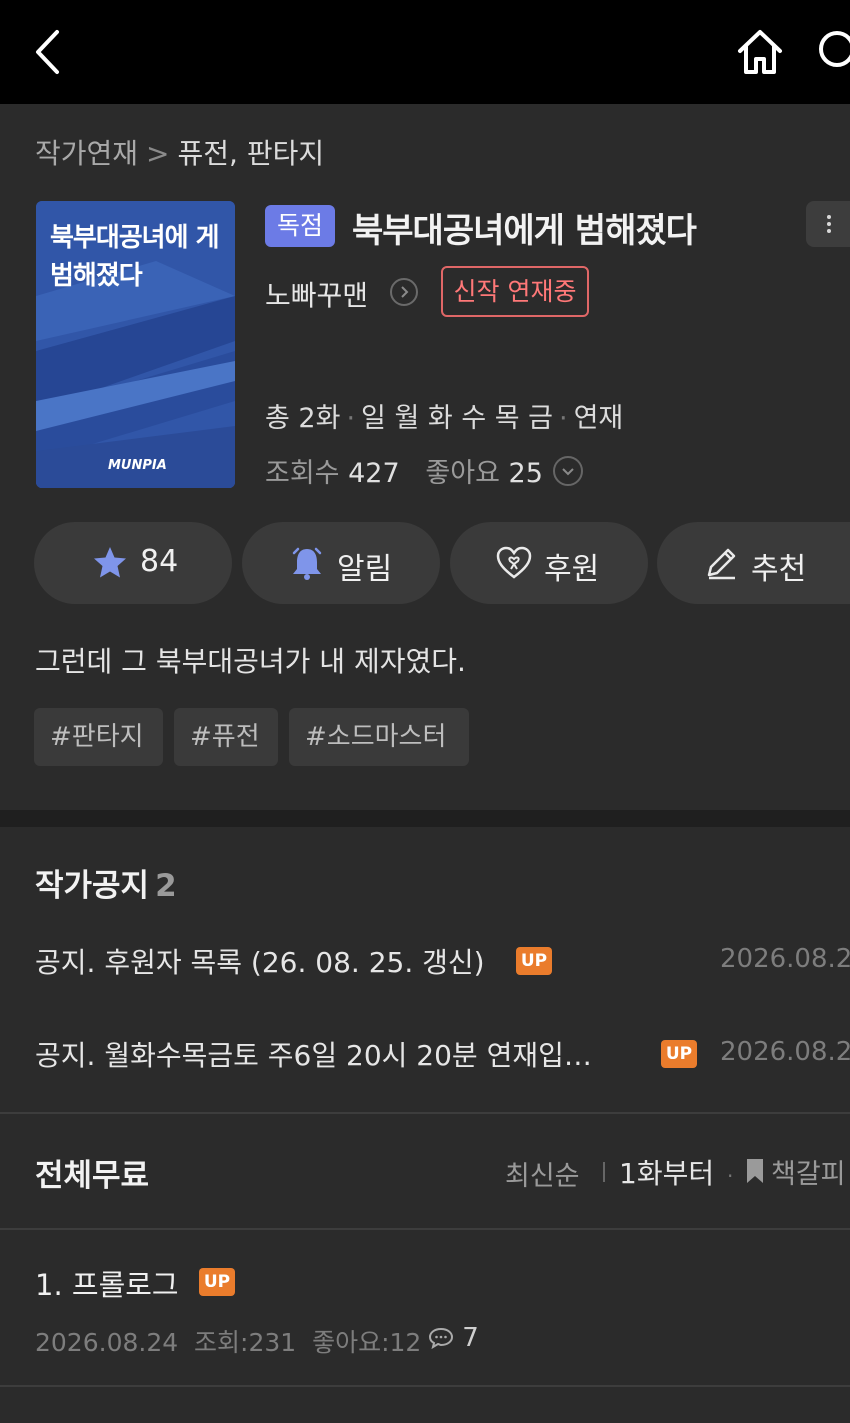 The image size is (850, 1423). I want to click on sponsor-button: 후원, so click(549, 563).